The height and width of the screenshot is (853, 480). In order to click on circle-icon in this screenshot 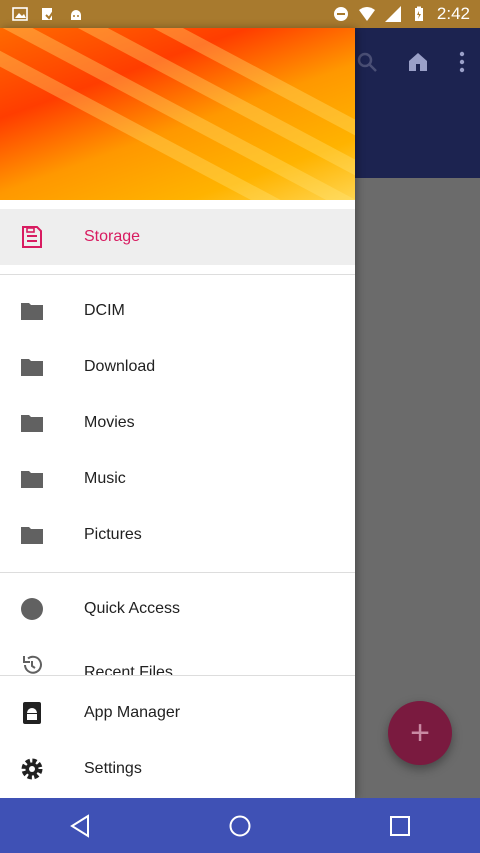, I will do `click(32, 609)`.